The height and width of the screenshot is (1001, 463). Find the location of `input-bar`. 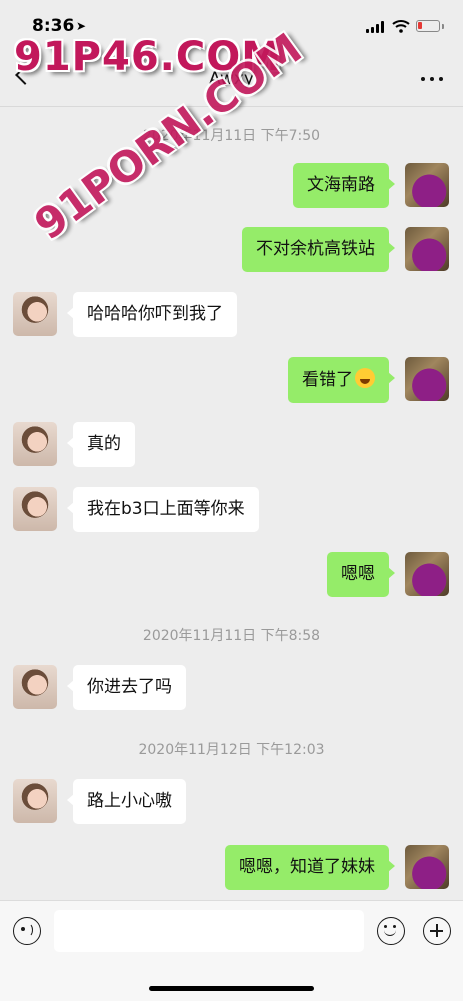

input-bar is located at coordinates (231, 950).